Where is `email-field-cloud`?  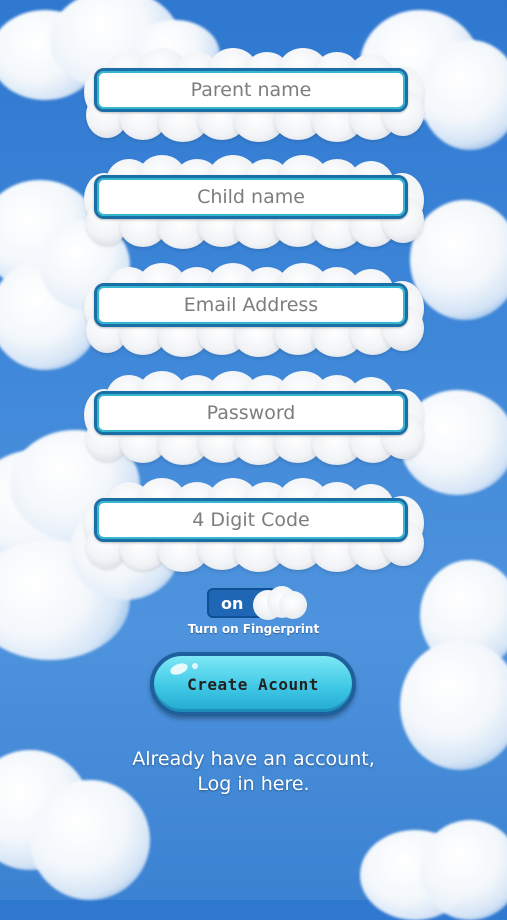 email-field-cloud is located at coordinates (254, 310).